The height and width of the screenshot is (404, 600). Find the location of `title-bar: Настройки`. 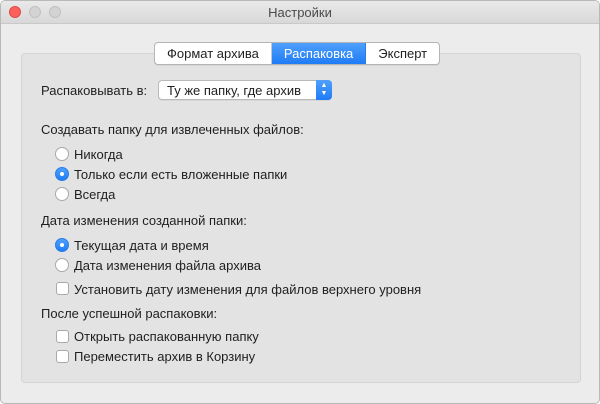

title-bar: Настройки is located at coordinates (300, 12).